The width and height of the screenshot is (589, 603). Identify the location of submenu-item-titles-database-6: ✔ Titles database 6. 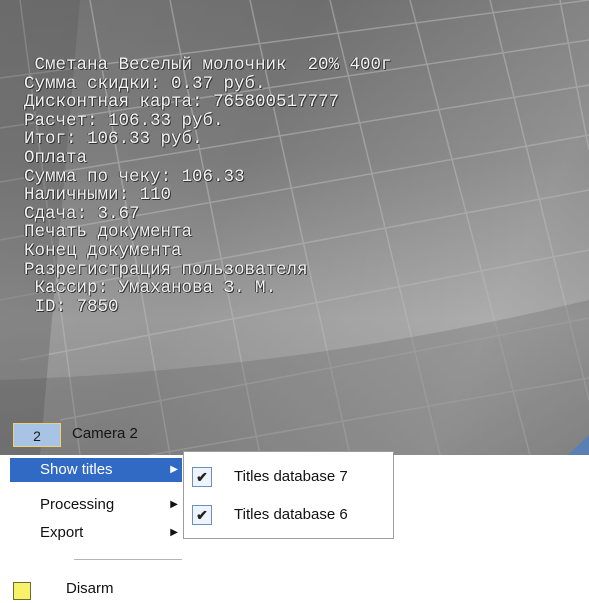
(290, 515).